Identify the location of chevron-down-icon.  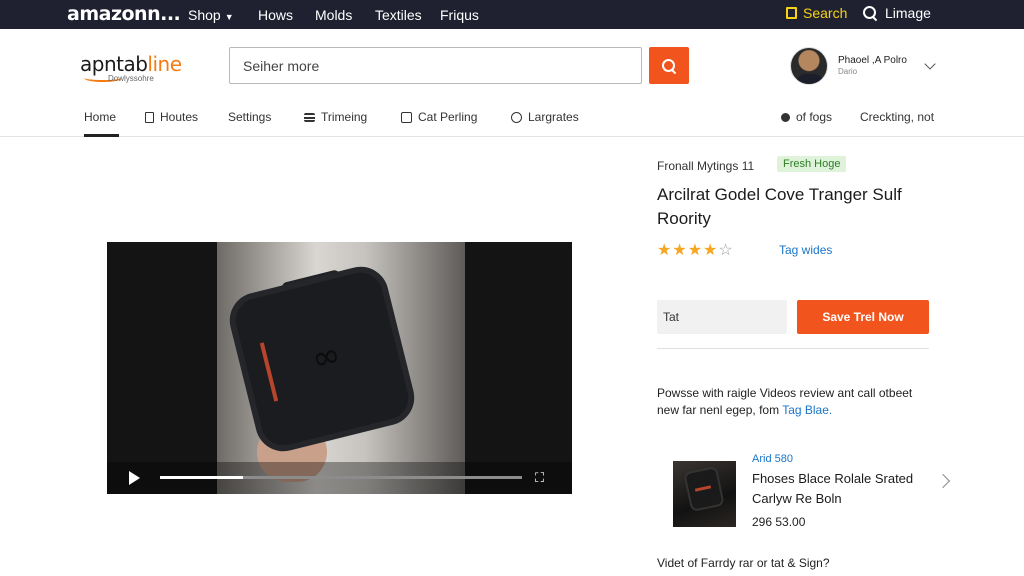
(930, 64).